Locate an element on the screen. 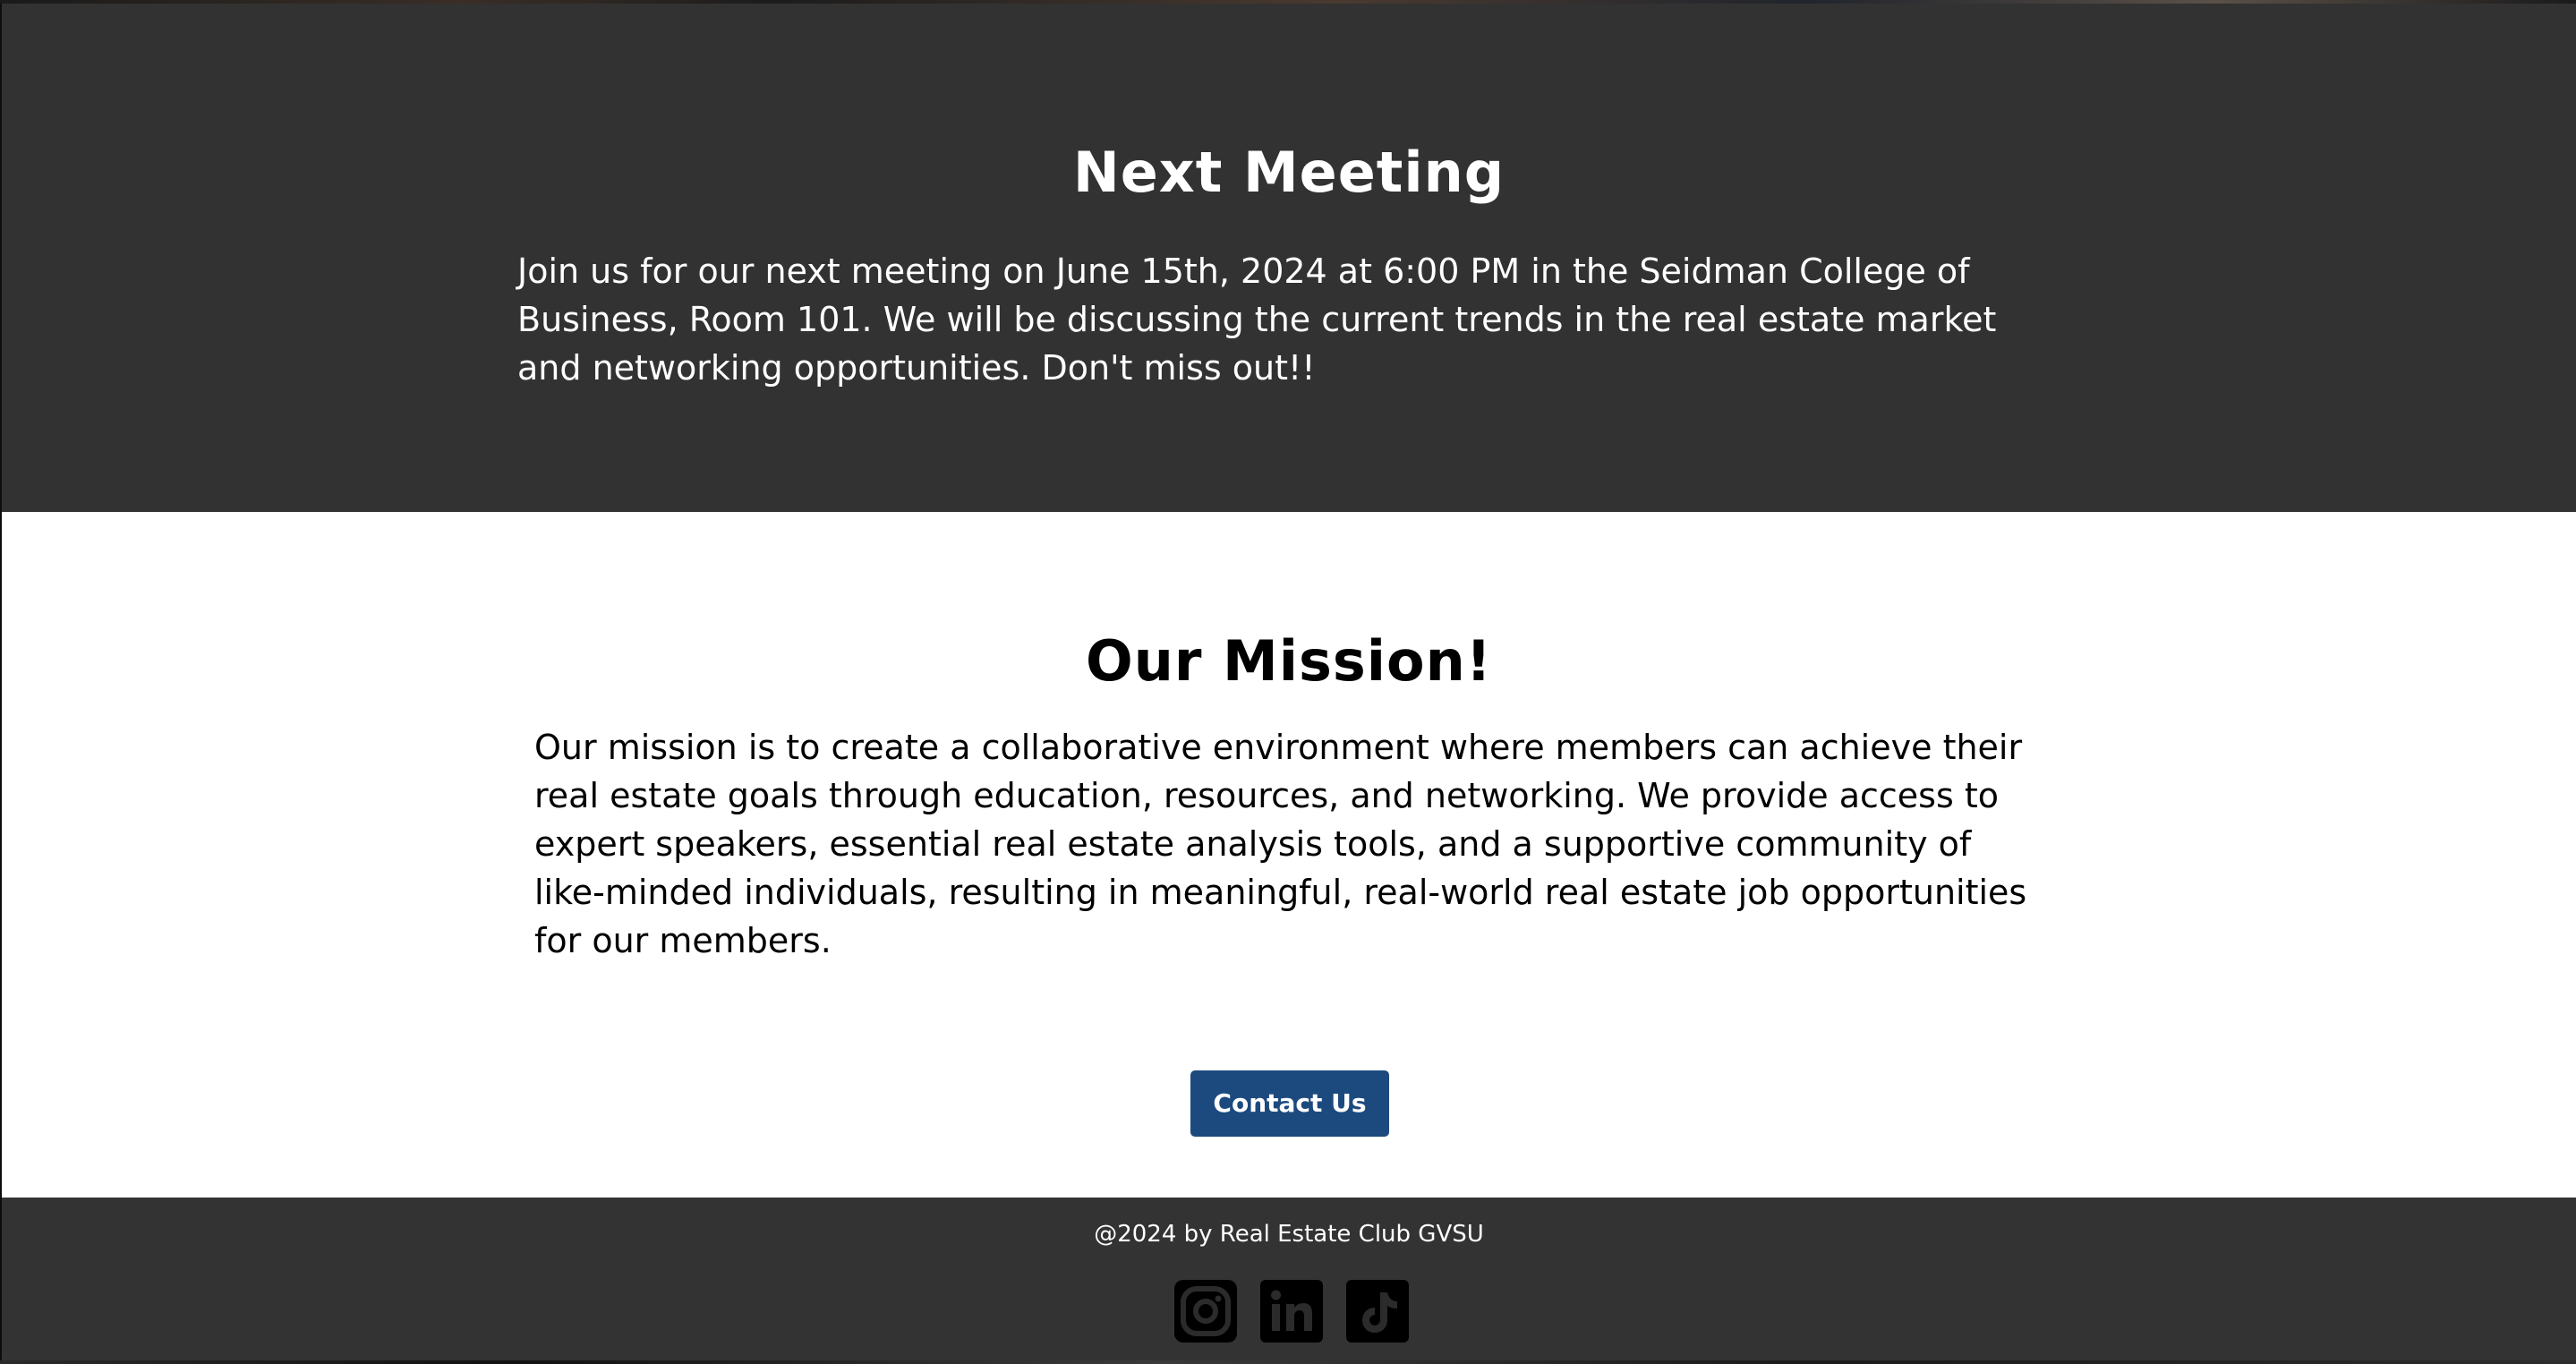  instagram-icon is located at coordinates (1205, 1311).